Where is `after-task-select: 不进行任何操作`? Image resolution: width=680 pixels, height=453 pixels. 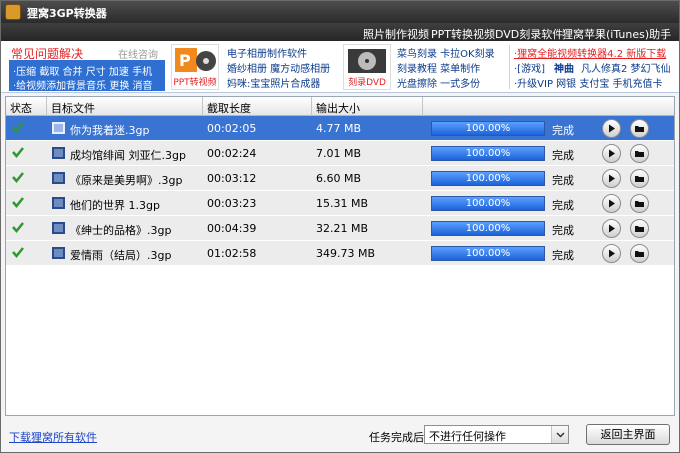
after-task-select: 不进行任何操作 is located at coordinates (496, 434).